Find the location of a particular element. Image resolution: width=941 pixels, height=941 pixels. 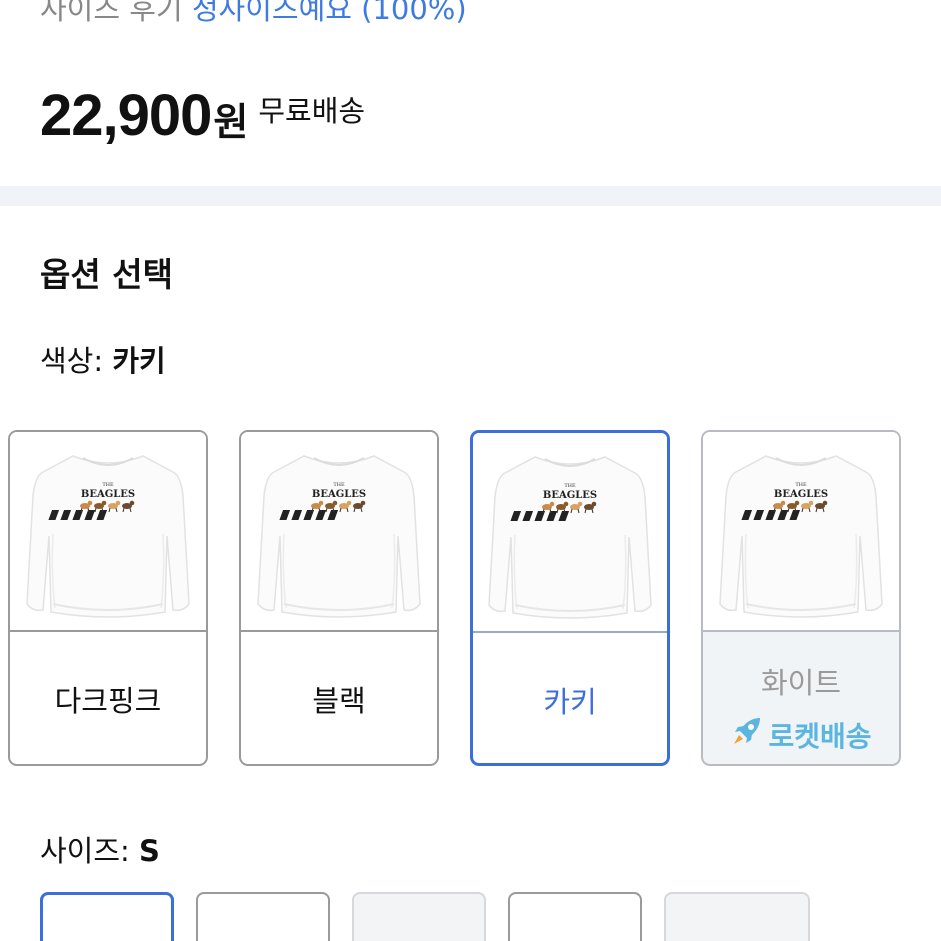

size-review-line: 사이즈 후기 정사이즈예요 (100%) is located at coordinates (253, 14).